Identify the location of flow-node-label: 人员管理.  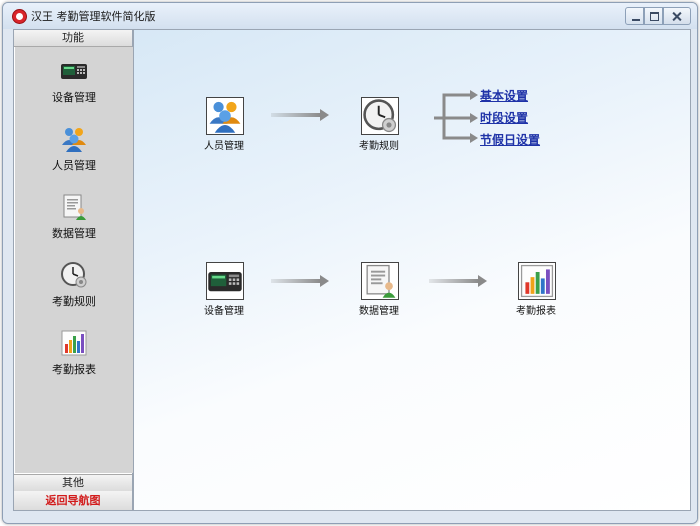
(224, 146).